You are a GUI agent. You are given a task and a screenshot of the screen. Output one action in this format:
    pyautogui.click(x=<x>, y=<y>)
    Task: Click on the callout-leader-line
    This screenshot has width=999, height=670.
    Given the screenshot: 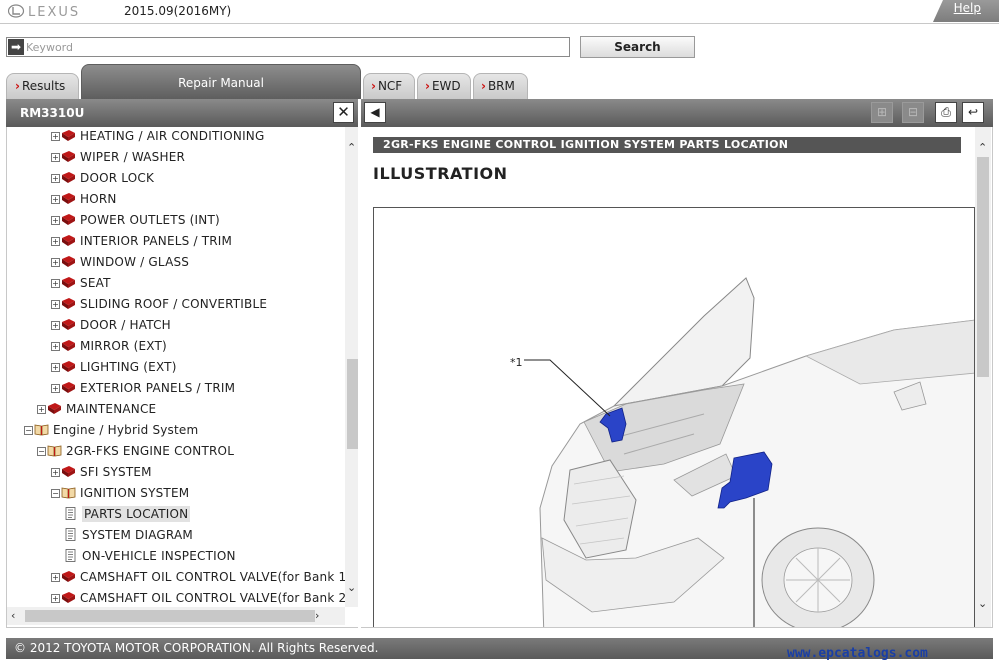 What is the action you would take?
    pyautogui.click(x=567, y=388)
    